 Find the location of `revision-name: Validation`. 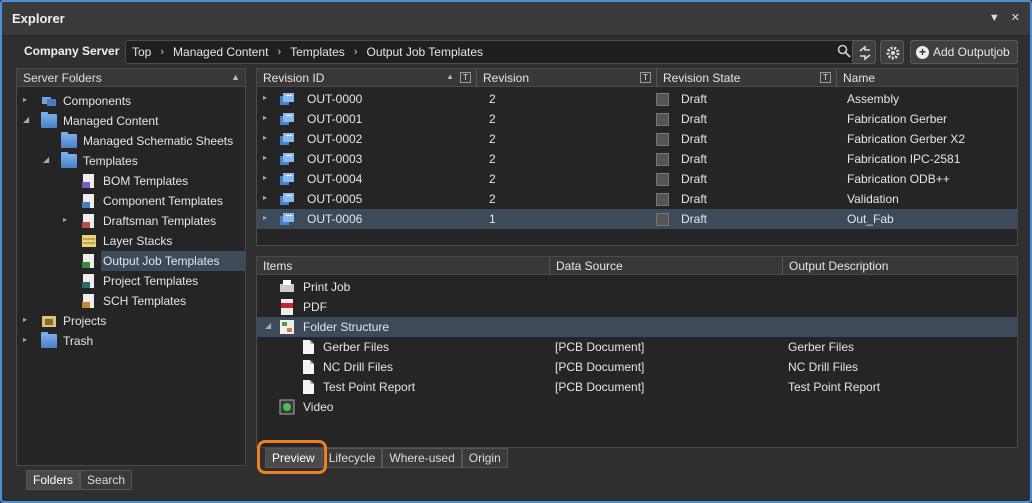

revision-name: Validation is located at coordinates (873, 199).